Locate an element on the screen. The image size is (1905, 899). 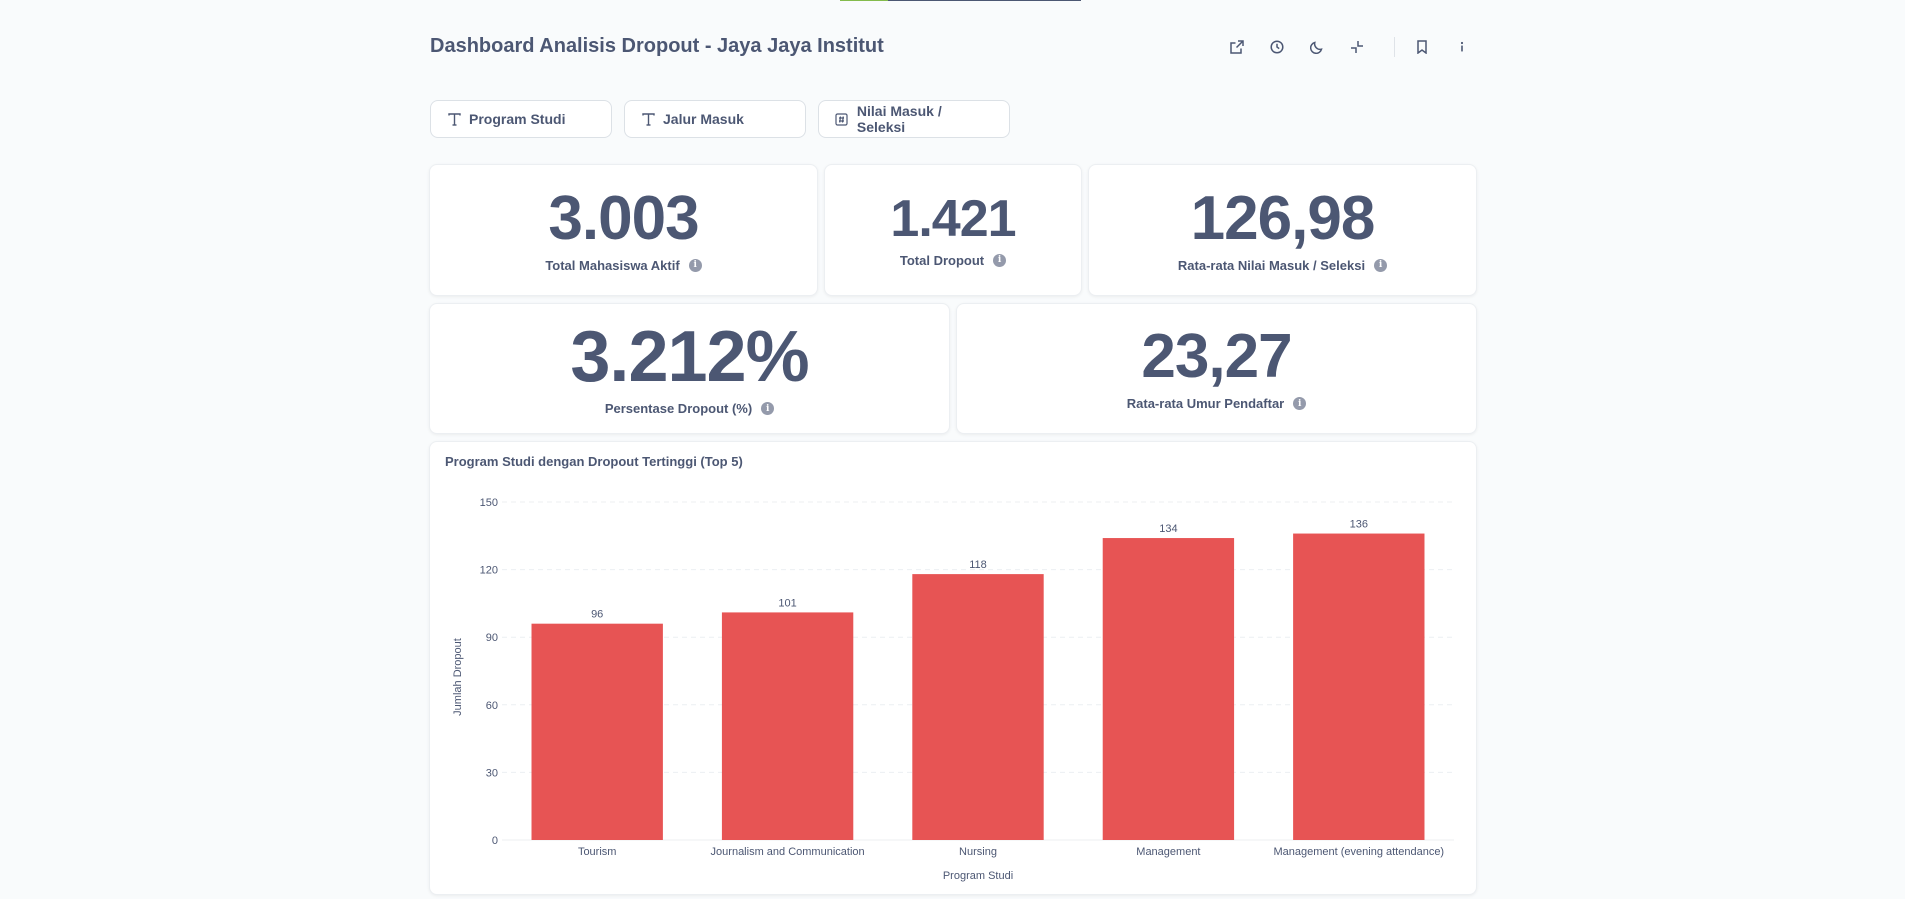
card-rata-nilai-masuk: 126,98 Rata-rata Nilai Masuk / Seleksi i is located at coordinates (1282, 230).